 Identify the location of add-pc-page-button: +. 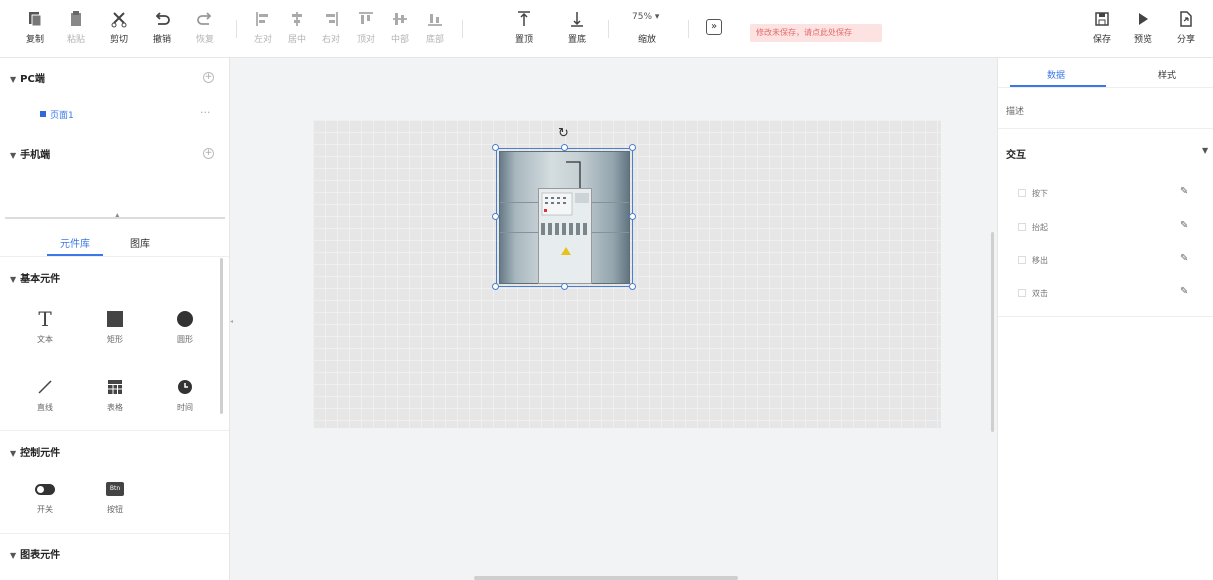
(208, 77).